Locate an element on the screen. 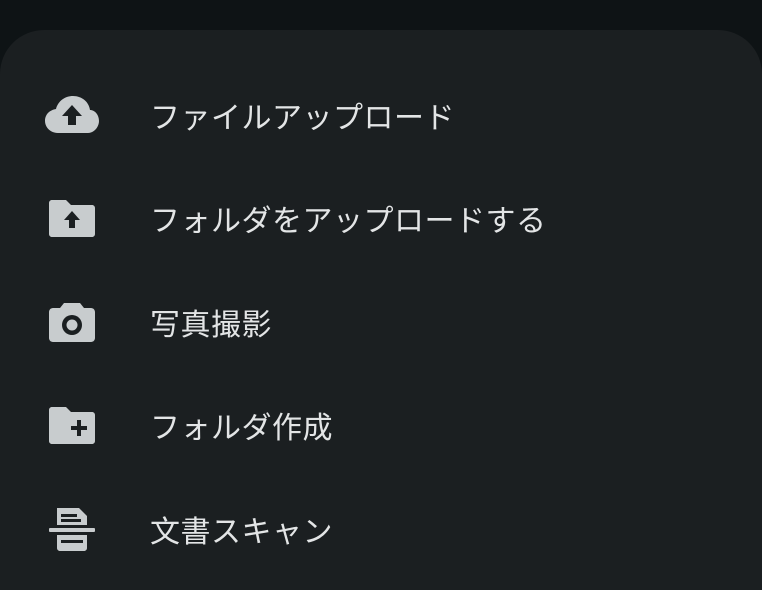  menu-item-label: ファイルアップロード is located at coordinates (302, 118).